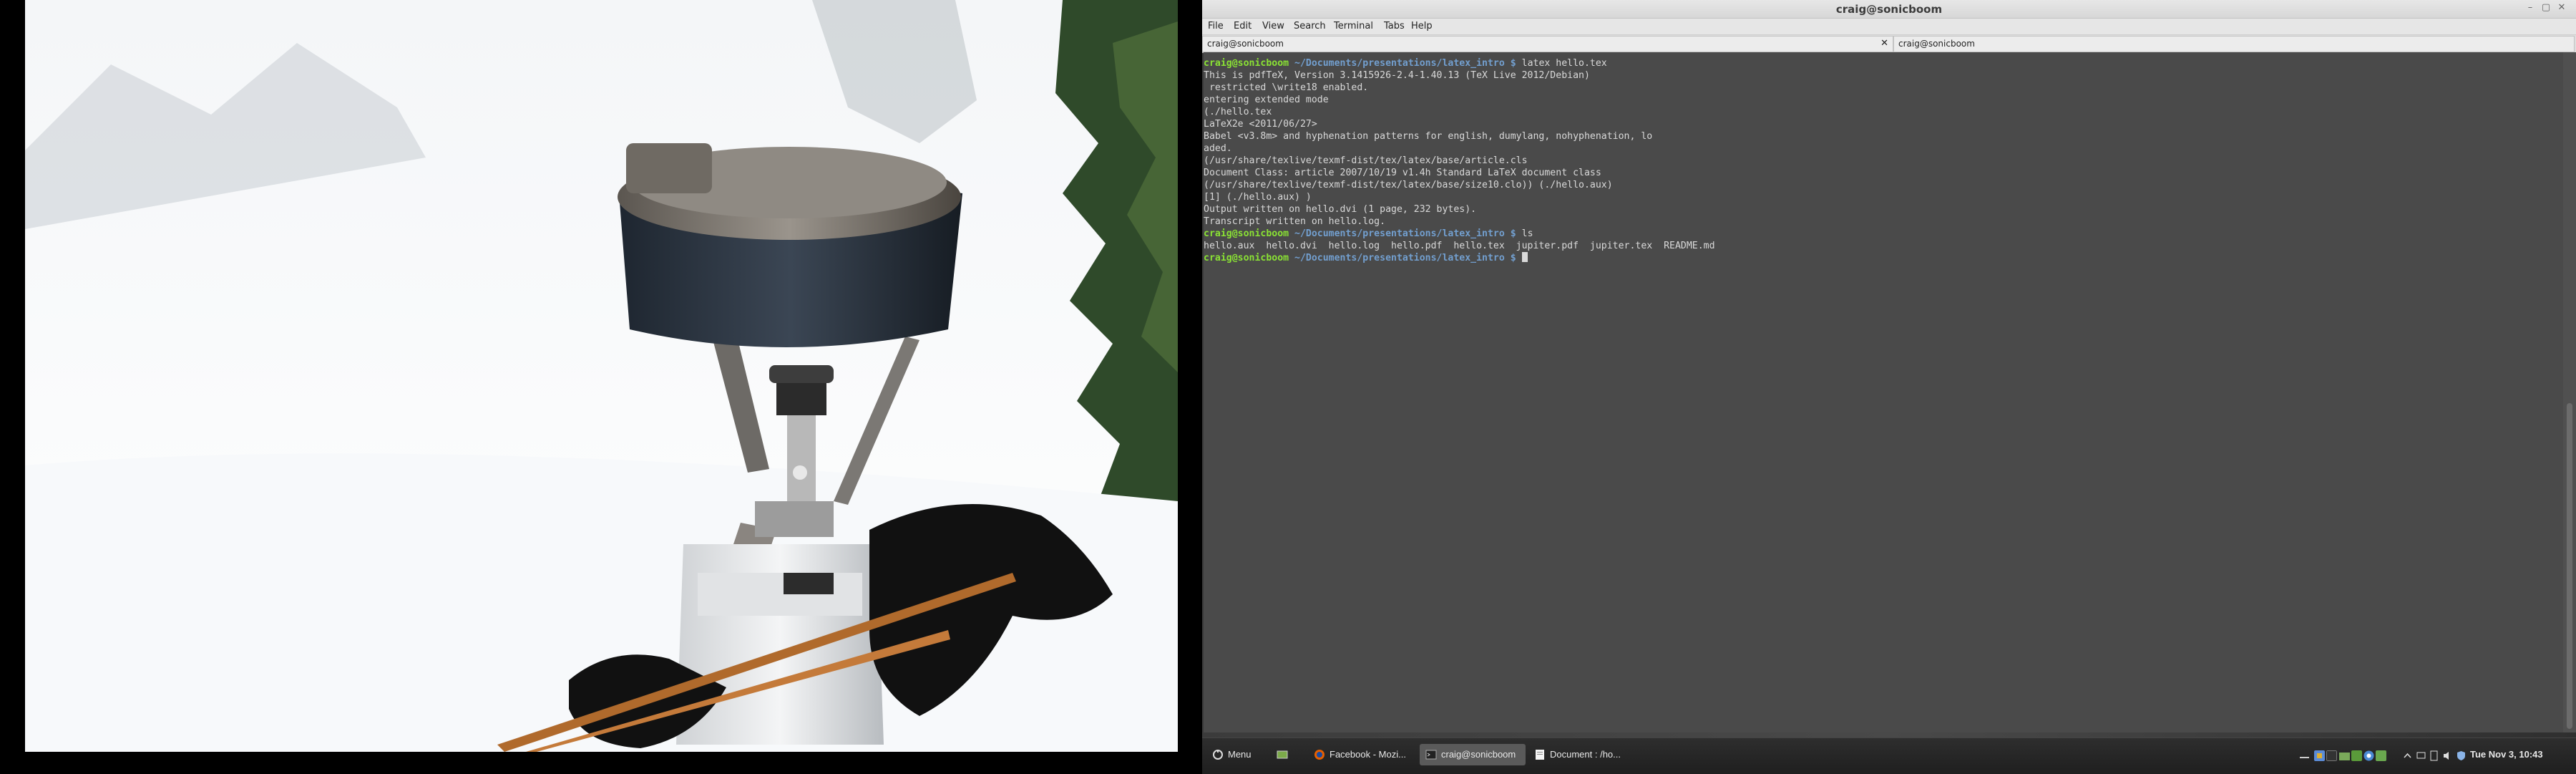 The image size is (2576, 774). Describe the element at coordinates (2319, 755) in the screenshot. I see `color-picker-icon` at that location.